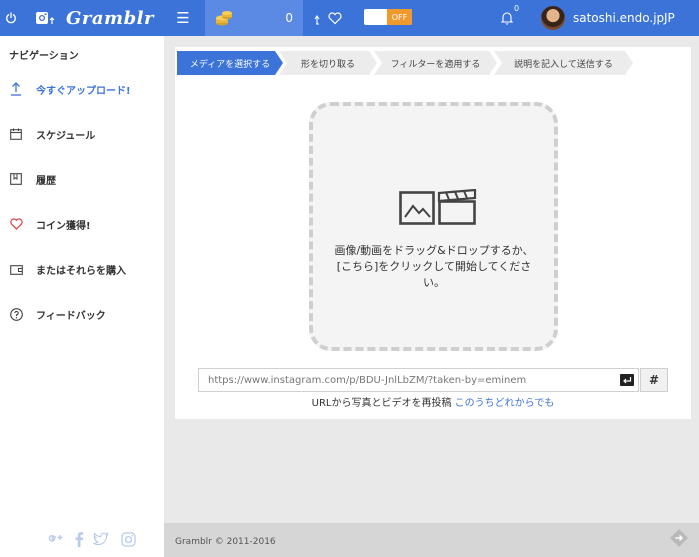  What do you see at coordinates (418, 380) in the screenshot?
I see `url-input` at bounding box center [418, 380].